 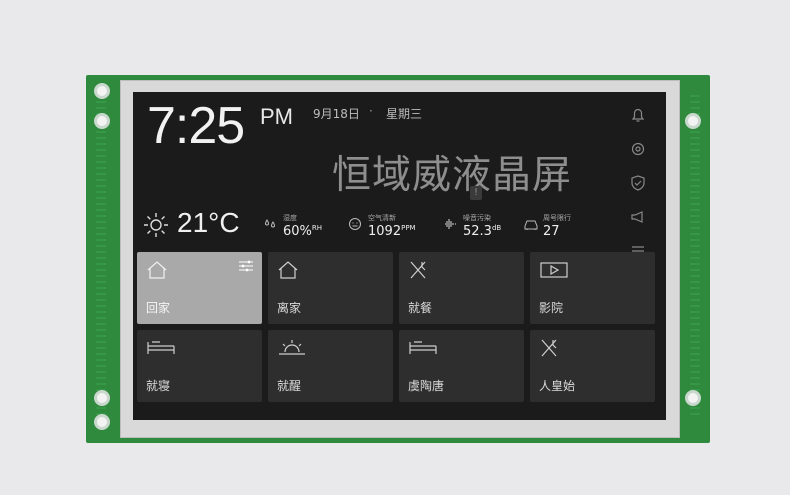 I want to click on stat-label: 周号限行, so click(x=557, y=218).